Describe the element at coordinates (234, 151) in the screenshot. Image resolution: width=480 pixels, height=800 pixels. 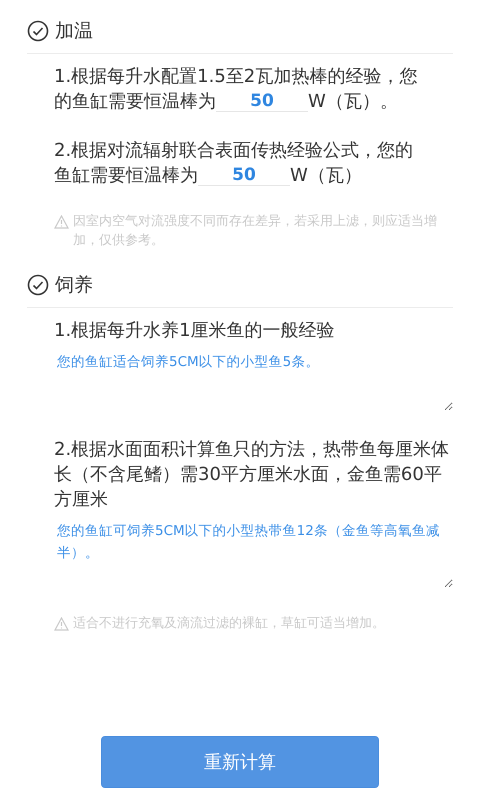
I see `question-text: 2.根据对流辐射联合表面传热经验公式，您的` at that location.